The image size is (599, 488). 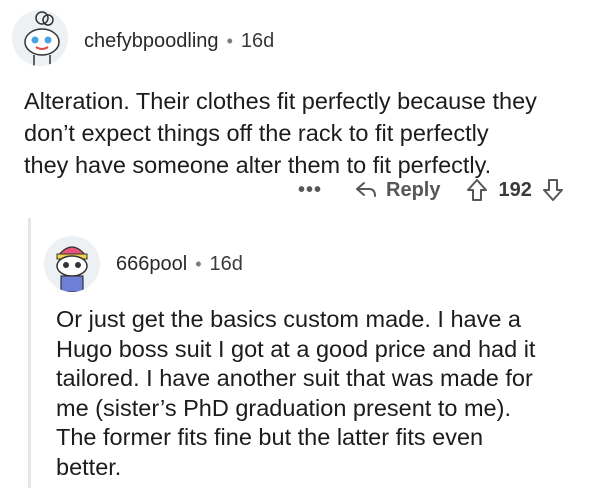 I want to click on reply-button: Reply, so click(x=397, y=190).